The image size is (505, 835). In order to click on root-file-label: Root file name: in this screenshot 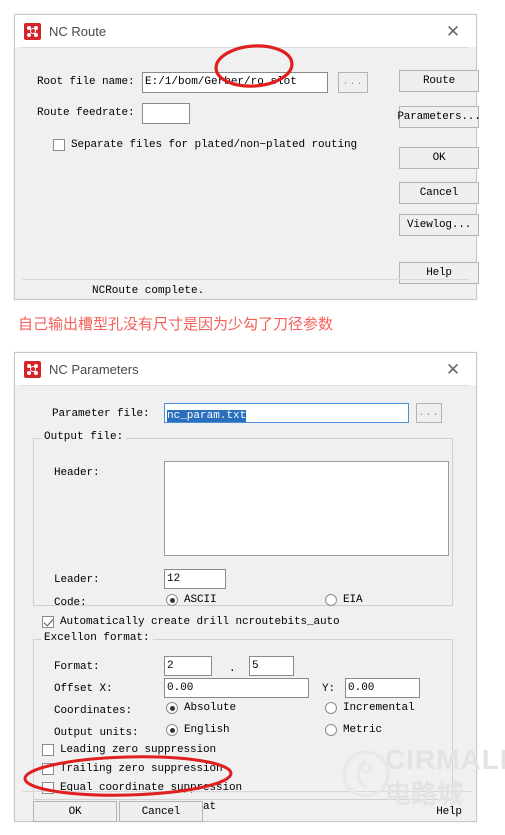, I will do `click(86, 82)`.